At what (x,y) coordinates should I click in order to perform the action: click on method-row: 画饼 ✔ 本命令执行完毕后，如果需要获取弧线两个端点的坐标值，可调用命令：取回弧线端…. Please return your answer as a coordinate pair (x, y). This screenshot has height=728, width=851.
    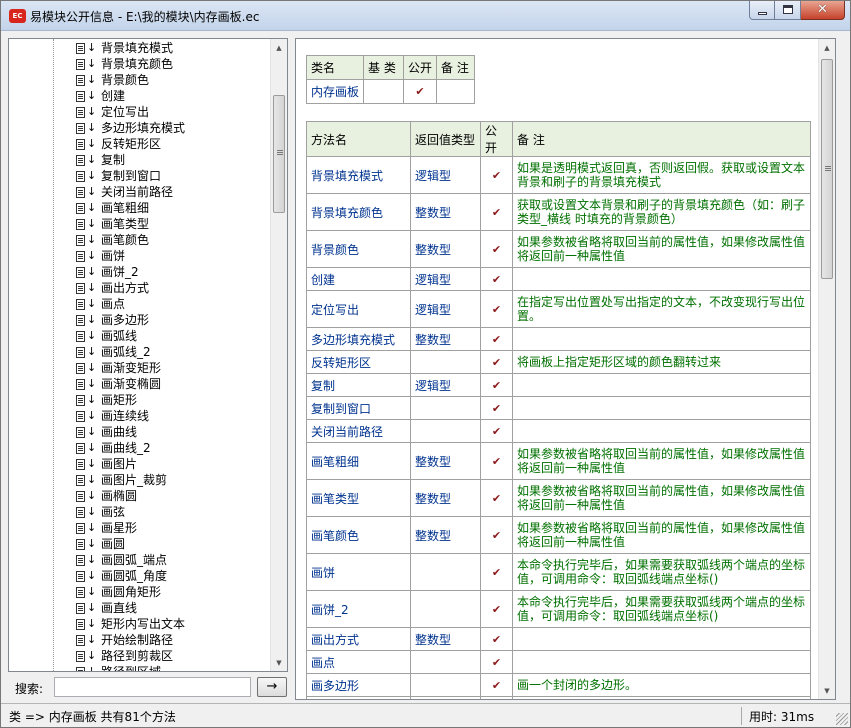
    Looking at the image, I should click on (558, 572).